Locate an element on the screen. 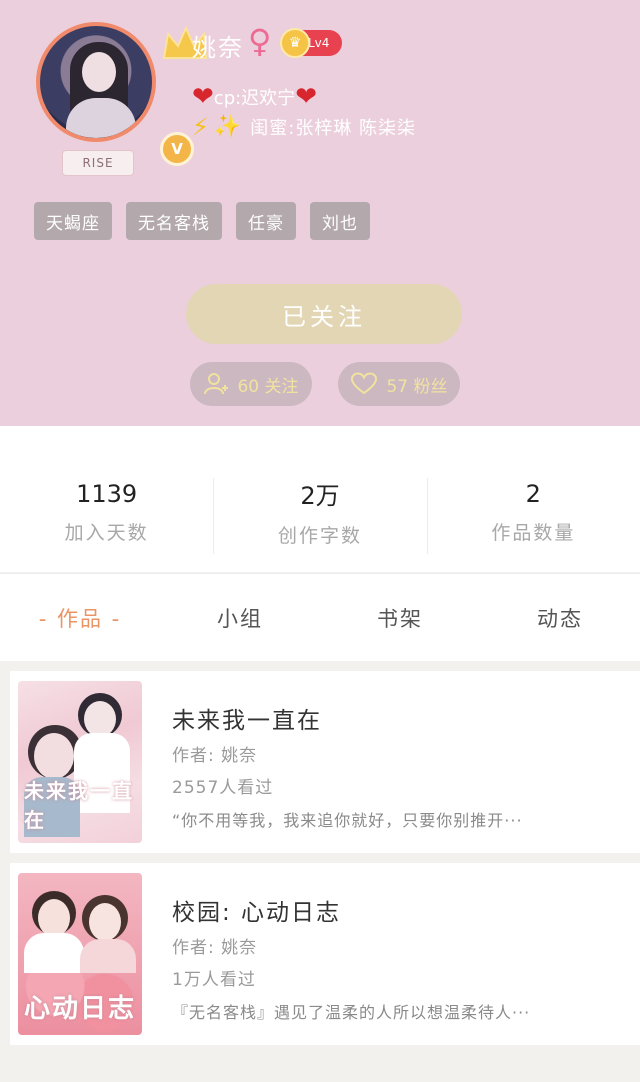 The width and height of the screenshot is (640, 1082). avatar-container: V is located at coordinates (122, 94).